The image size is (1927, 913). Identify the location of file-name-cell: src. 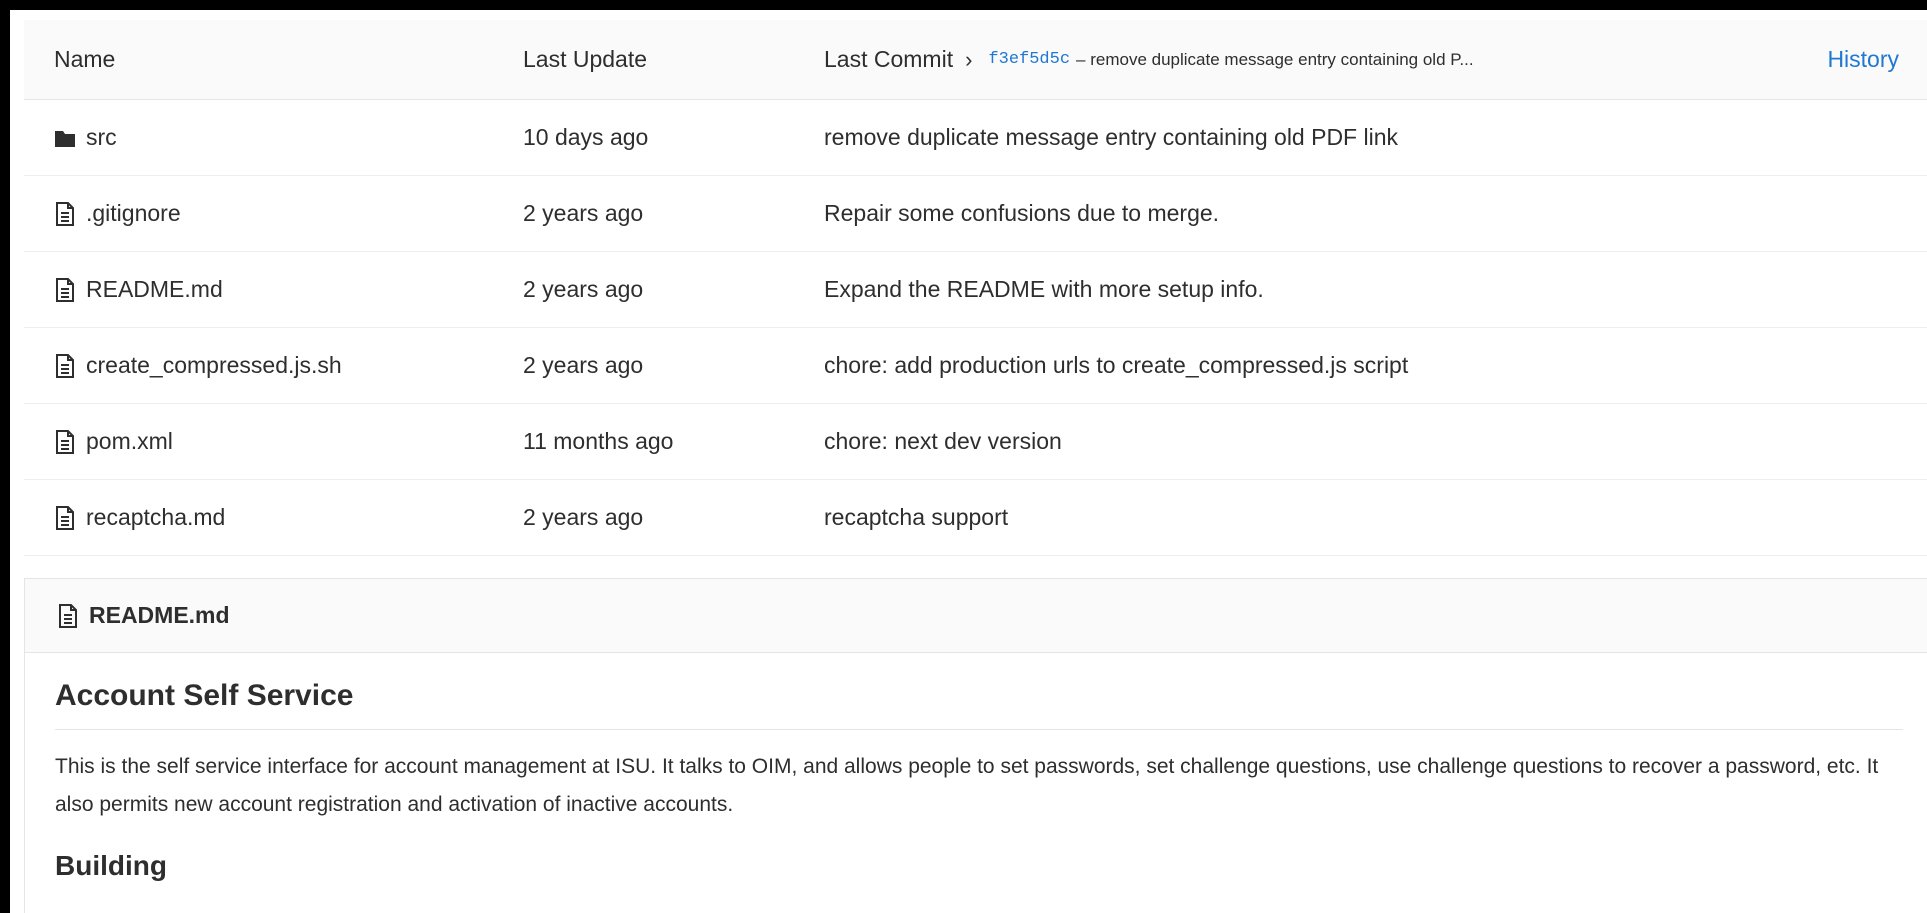
(85, 137).